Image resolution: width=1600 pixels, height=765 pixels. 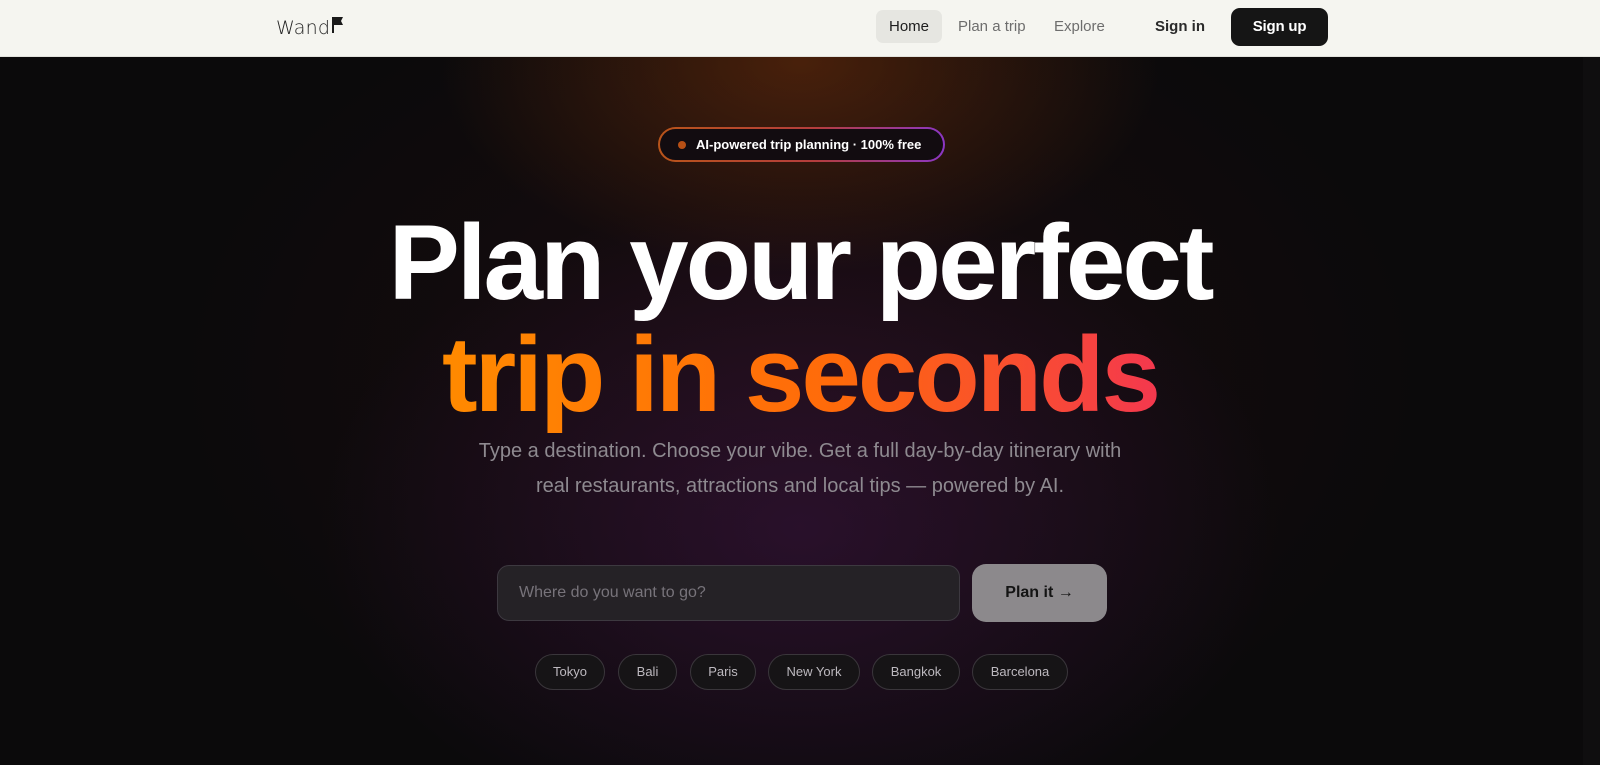 I want to click on destination-chip-new-york: New York, so click(x=814, y=672).